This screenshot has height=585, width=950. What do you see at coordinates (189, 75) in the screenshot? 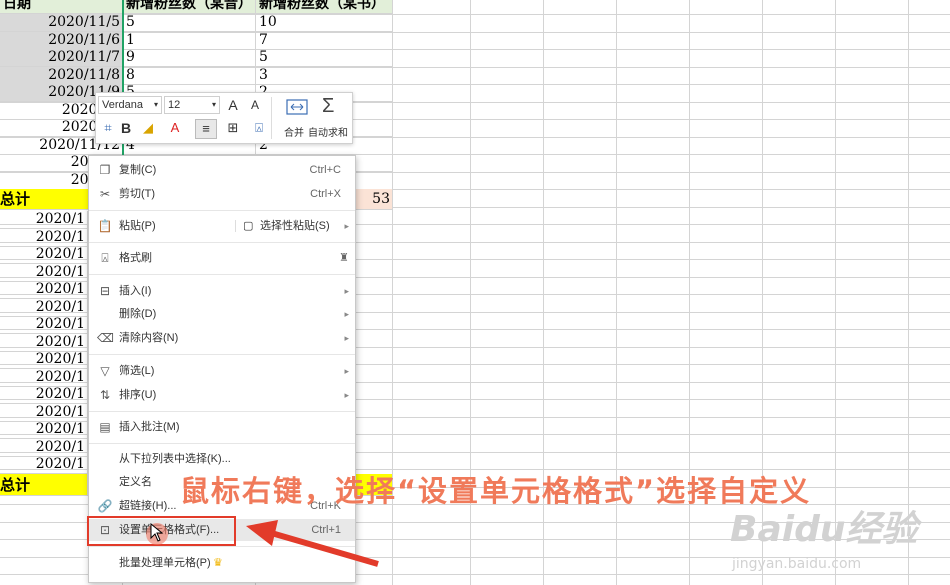
I see `value-cell-b: 8` at bounding box center [189, 75].